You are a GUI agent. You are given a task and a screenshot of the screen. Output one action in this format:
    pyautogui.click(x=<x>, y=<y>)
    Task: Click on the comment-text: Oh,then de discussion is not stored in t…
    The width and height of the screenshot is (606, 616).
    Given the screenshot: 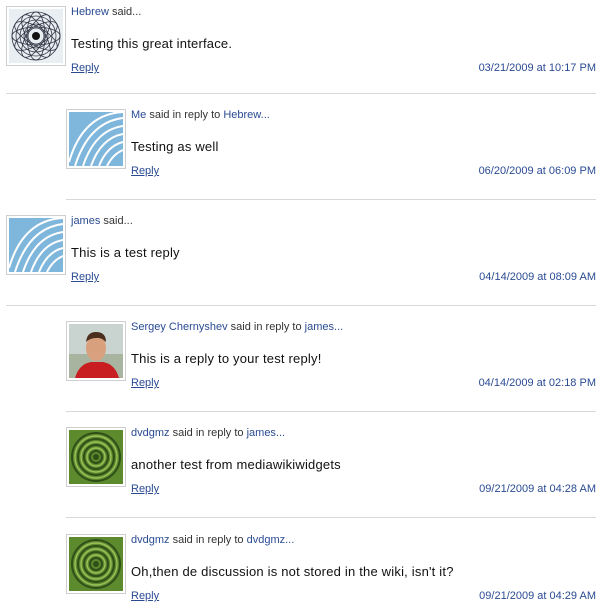 What is the action you would take?
    pyautogui.click(x=292, y=571)
    